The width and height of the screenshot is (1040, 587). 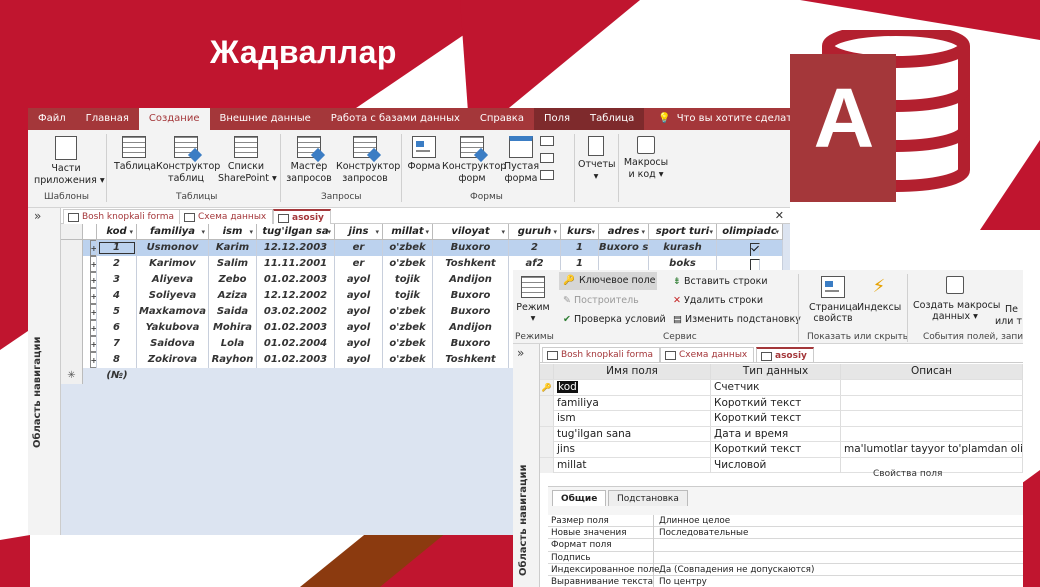 I want to click on column-header: kod ▾, so click(x=117, y=232).